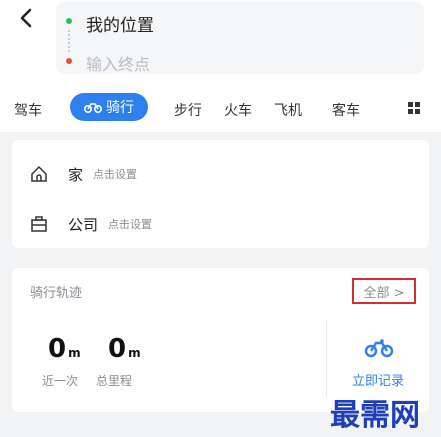 Image resolution: width=441 pixels, height=437 pixels. I want to click on home-icon, so click(39, 173).